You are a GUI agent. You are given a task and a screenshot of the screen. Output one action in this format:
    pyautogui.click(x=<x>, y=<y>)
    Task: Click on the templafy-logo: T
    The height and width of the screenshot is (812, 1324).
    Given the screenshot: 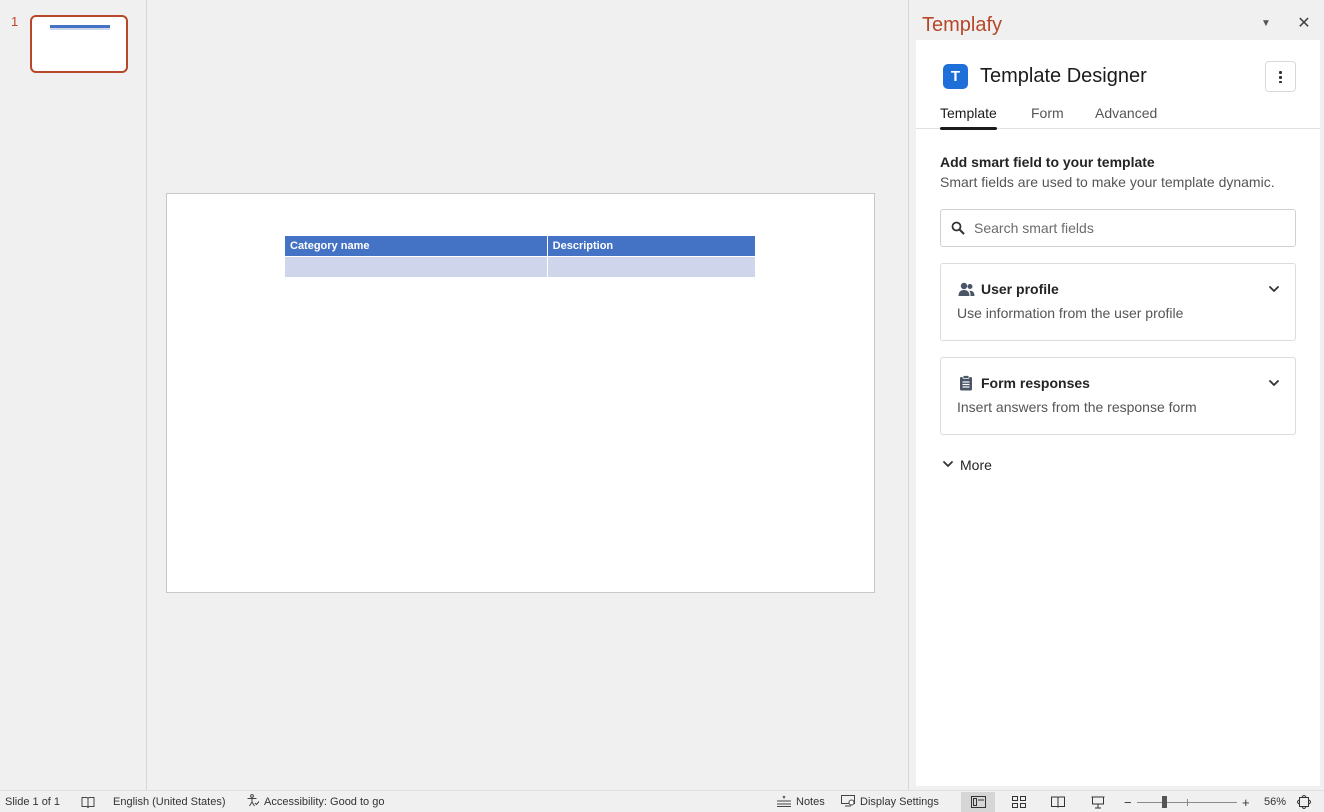 What is the action you would take?
    pyautogui.click(x=955, y=76)
    